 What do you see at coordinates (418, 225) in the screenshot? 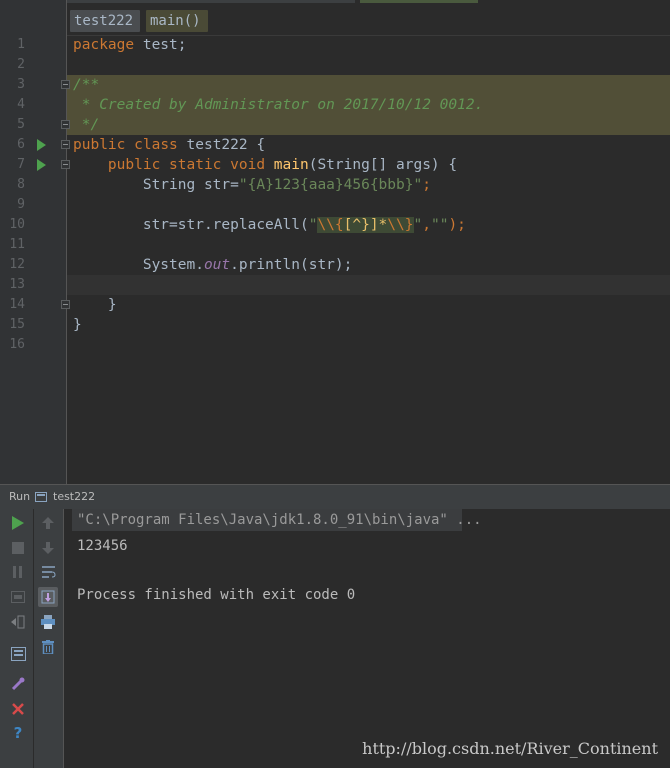
I see `string-token: "` at bounding box center [418, 225].